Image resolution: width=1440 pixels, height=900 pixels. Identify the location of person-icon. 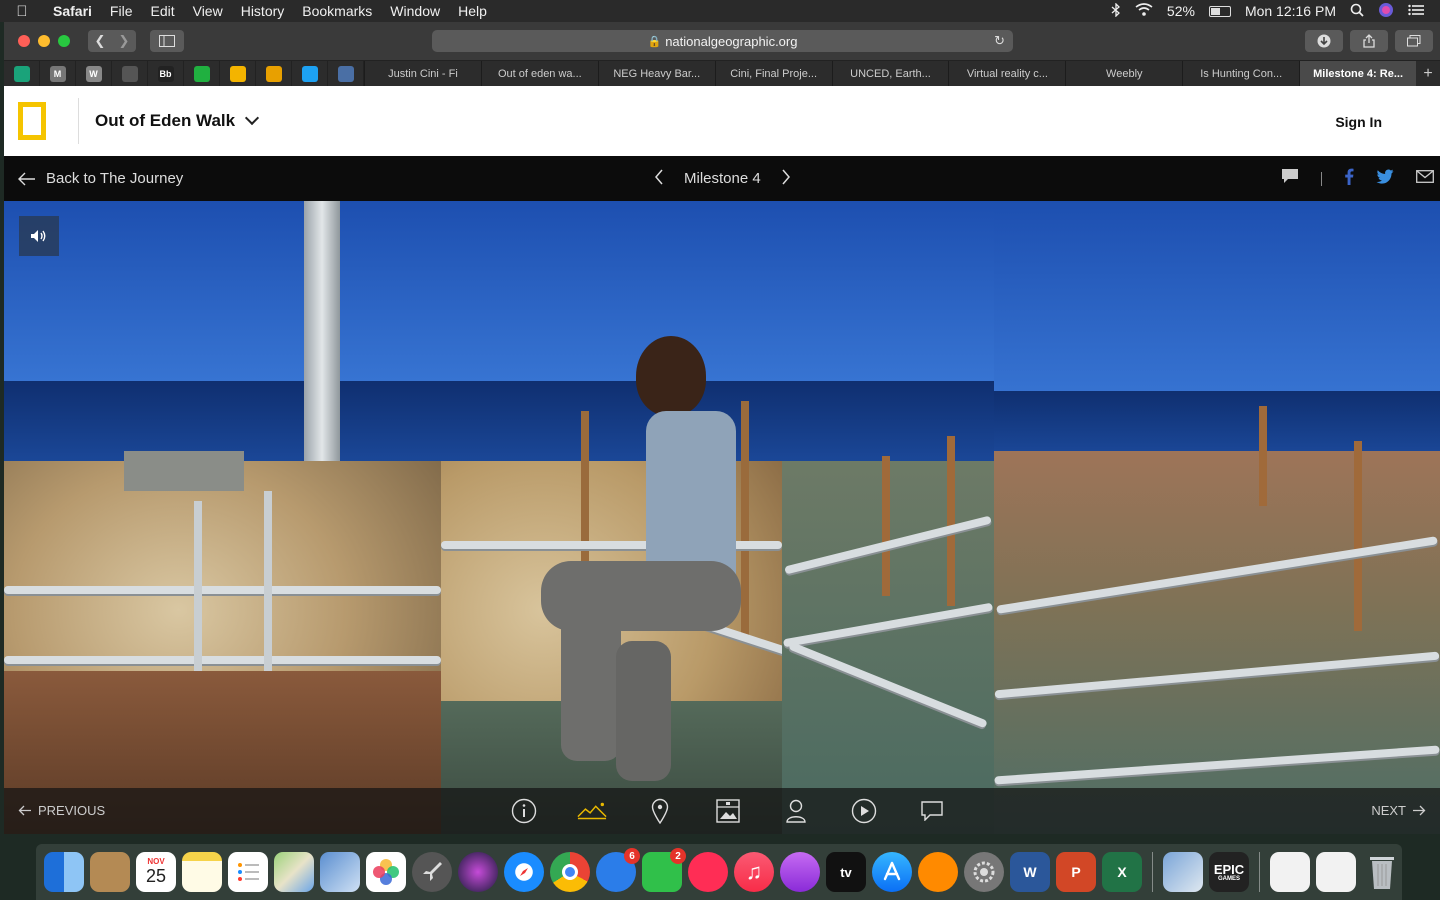
(796, 811).